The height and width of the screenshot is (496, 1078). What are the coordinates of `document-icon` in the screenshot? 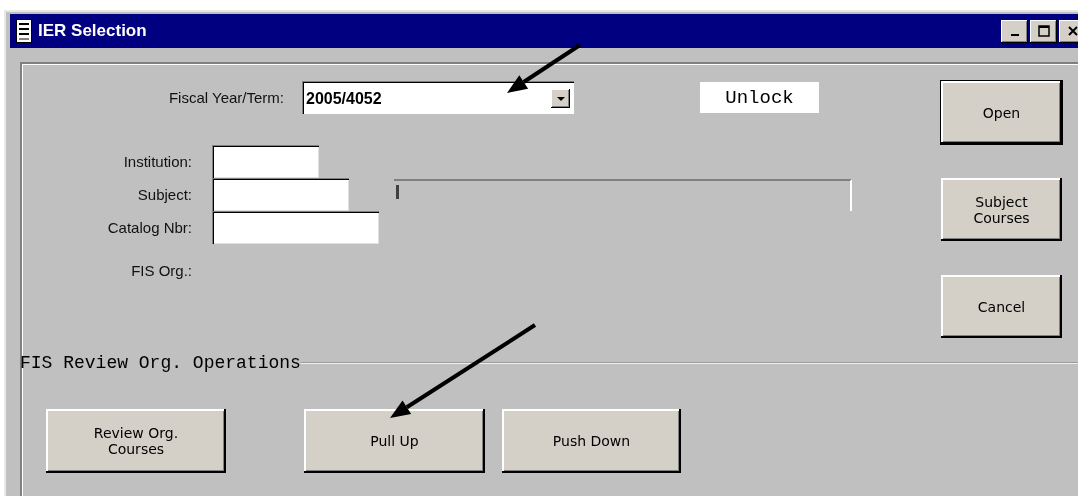 It's located at (24, 31).